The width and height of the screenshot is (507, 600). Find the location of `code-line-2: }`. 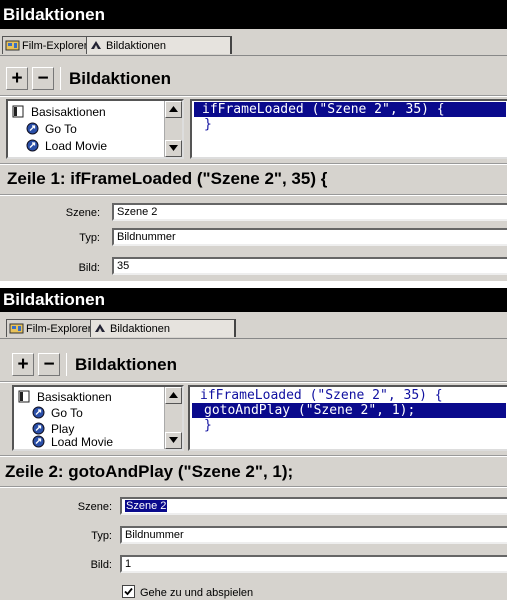

code-line-2: } is located at coordinates (208, 124).